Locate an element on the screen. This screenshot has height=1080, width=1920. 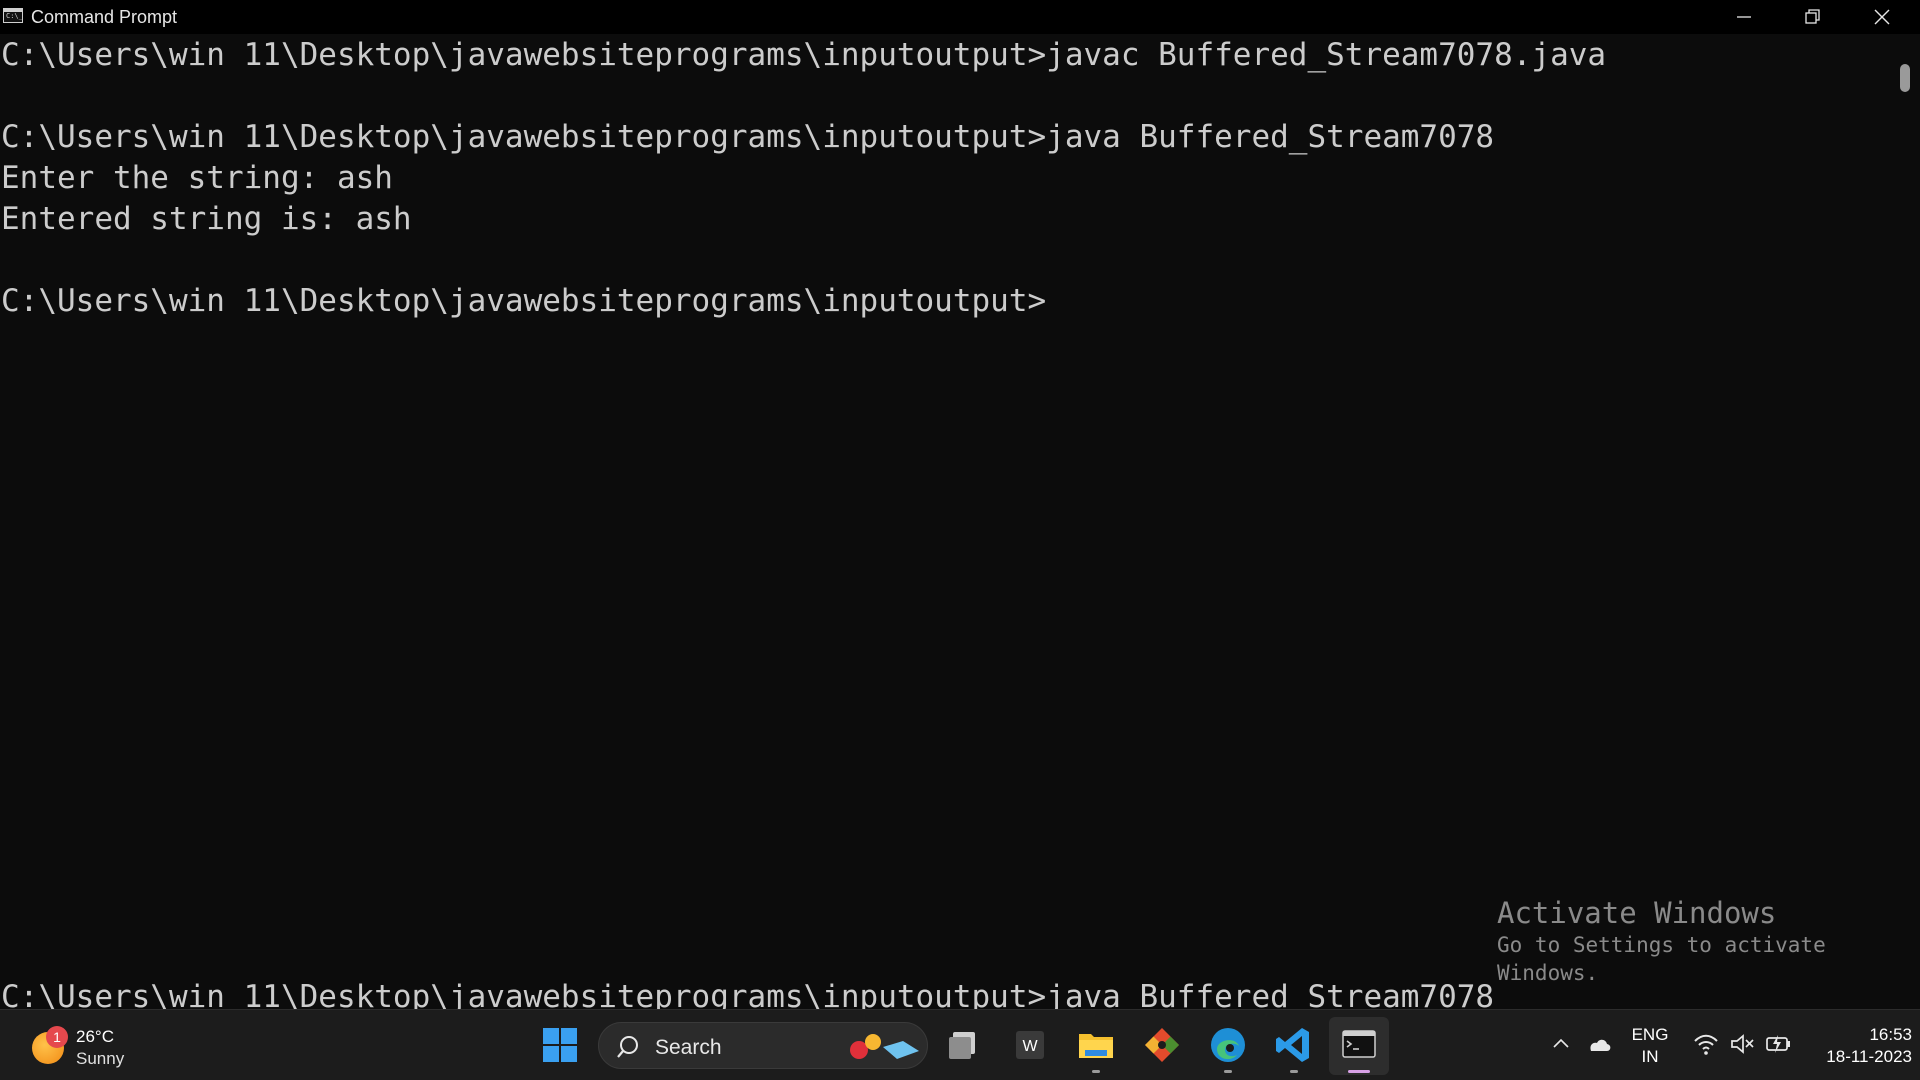
window-title: Command Prompt is located at coordinates (104, 17).